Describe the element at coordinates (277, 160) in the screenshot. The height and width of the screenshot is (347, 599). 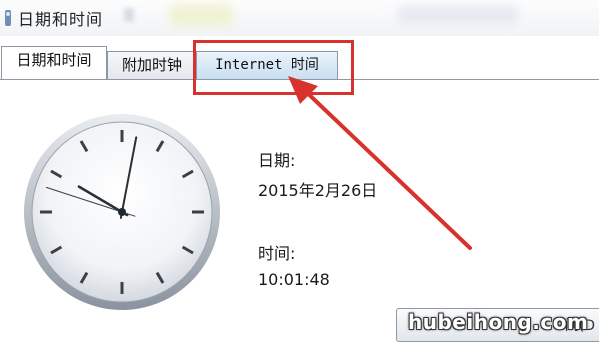
I see `date-label: 日期:` at that location.